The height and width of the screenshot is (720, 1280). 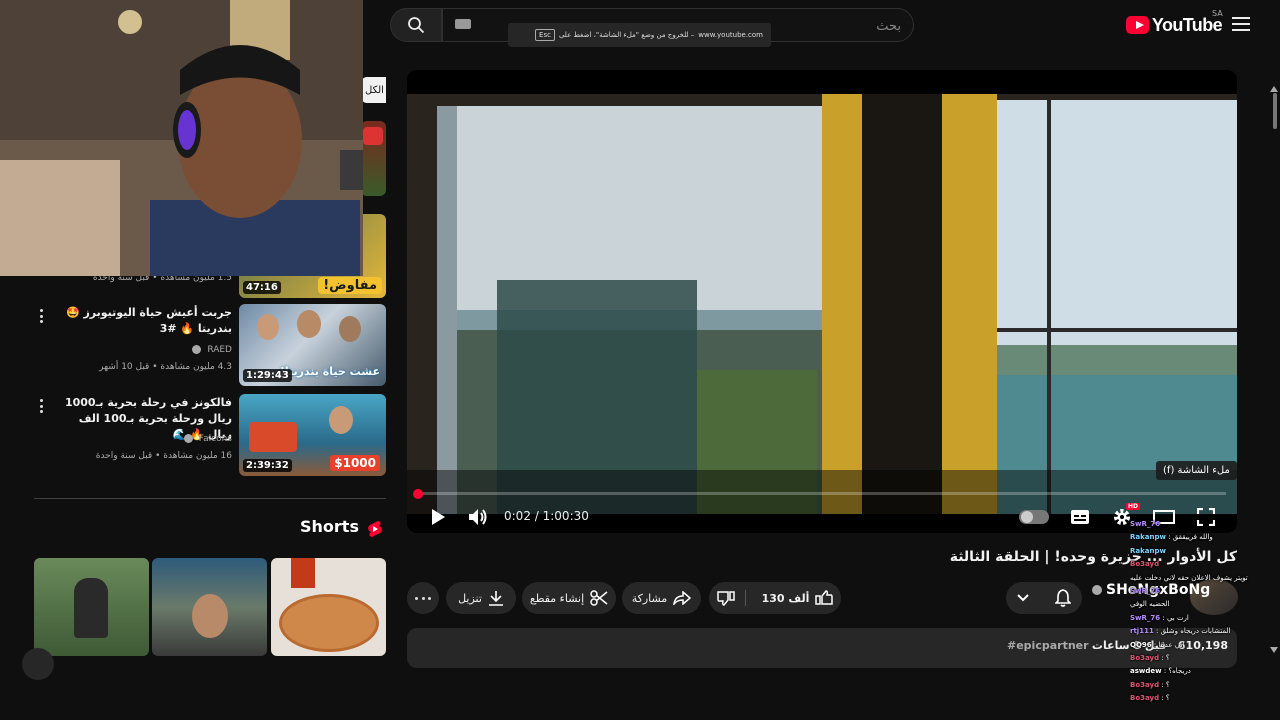 What do you see at coordinates (682, 598) in the screenshot?
I see `share-icon` at bounding box center [682, 598].